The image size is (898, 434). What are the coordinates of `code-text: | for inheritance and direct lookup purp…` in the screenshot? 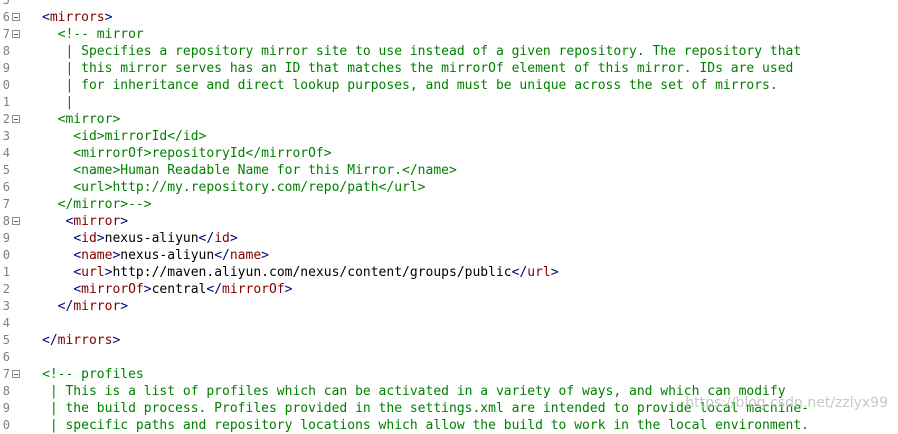 It's located at (410, 85).